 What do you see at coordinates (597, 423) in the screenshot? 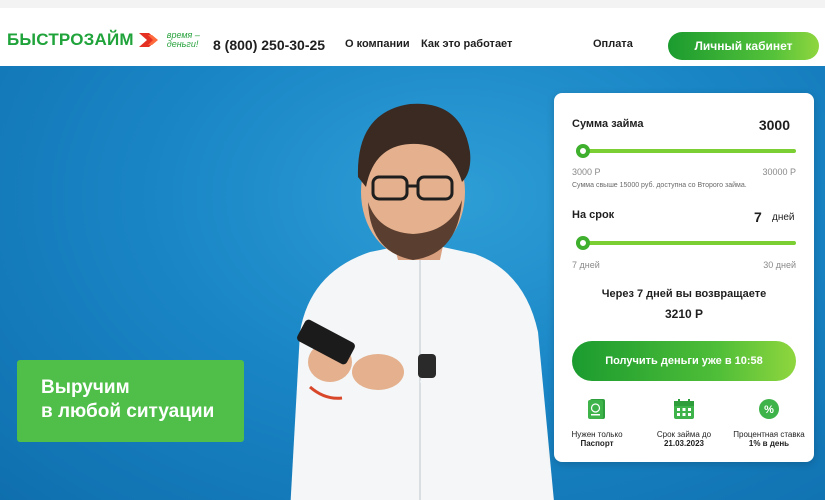
I see `feature-passport: Нужен только Паспорт` at bounding box center [597, 423].